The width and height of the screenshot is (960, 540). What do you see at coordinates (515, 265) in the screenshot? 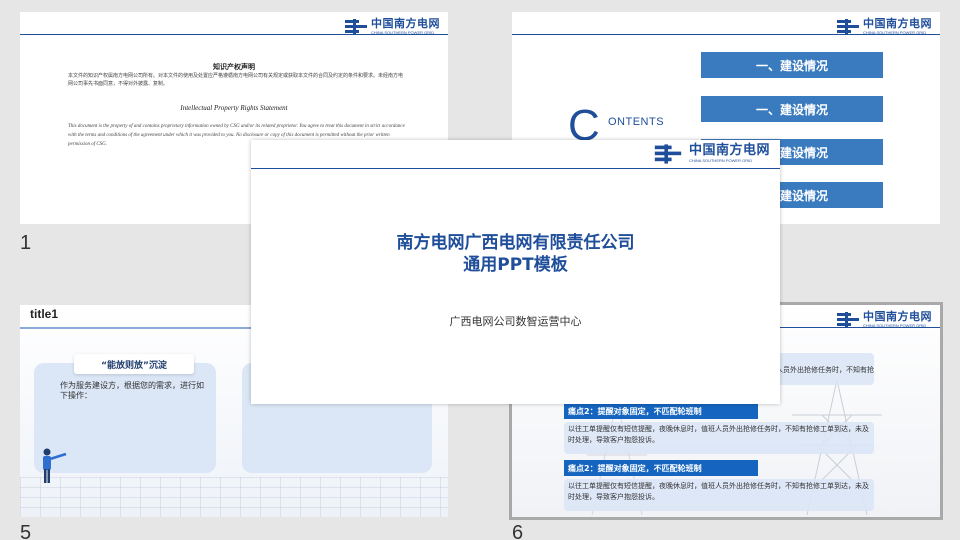
I see `title-line-2: 通用PPT模板` at bounding box center [515, 265].